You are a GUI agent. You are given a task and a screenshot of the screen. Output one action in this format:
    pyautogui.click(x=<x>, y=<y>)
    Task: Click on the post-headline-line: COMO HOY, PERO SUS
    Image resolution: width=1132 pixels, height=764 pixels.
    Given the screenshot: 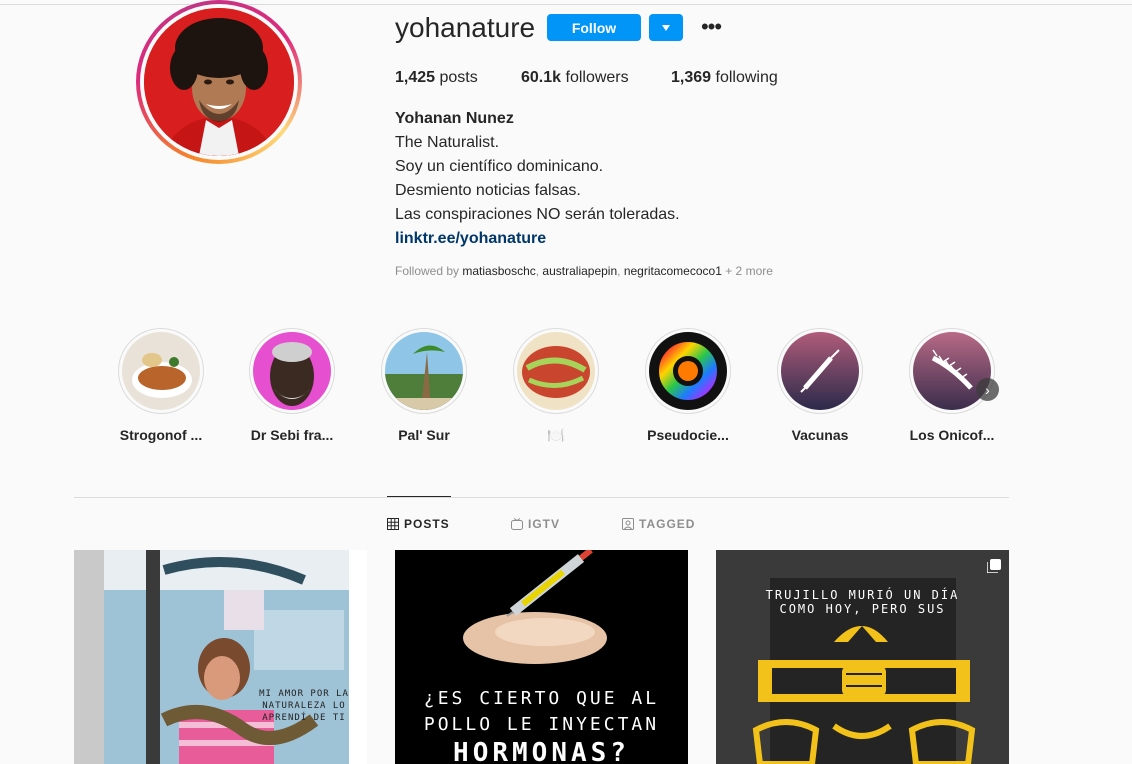 What is the action you would take?
    pyautogui.click(x=862, y=609)
    